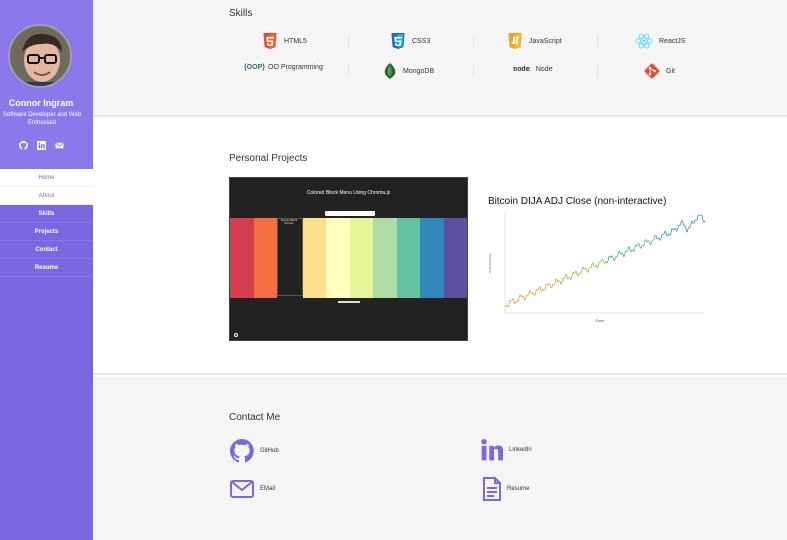 Image resolution: width=787 pixels, height=540 pixels. What do you see at coordinates (490, 263) in the screenshot?
I see `y-axis-label: DIJA Adj Close` at bounding box center [490, 263].